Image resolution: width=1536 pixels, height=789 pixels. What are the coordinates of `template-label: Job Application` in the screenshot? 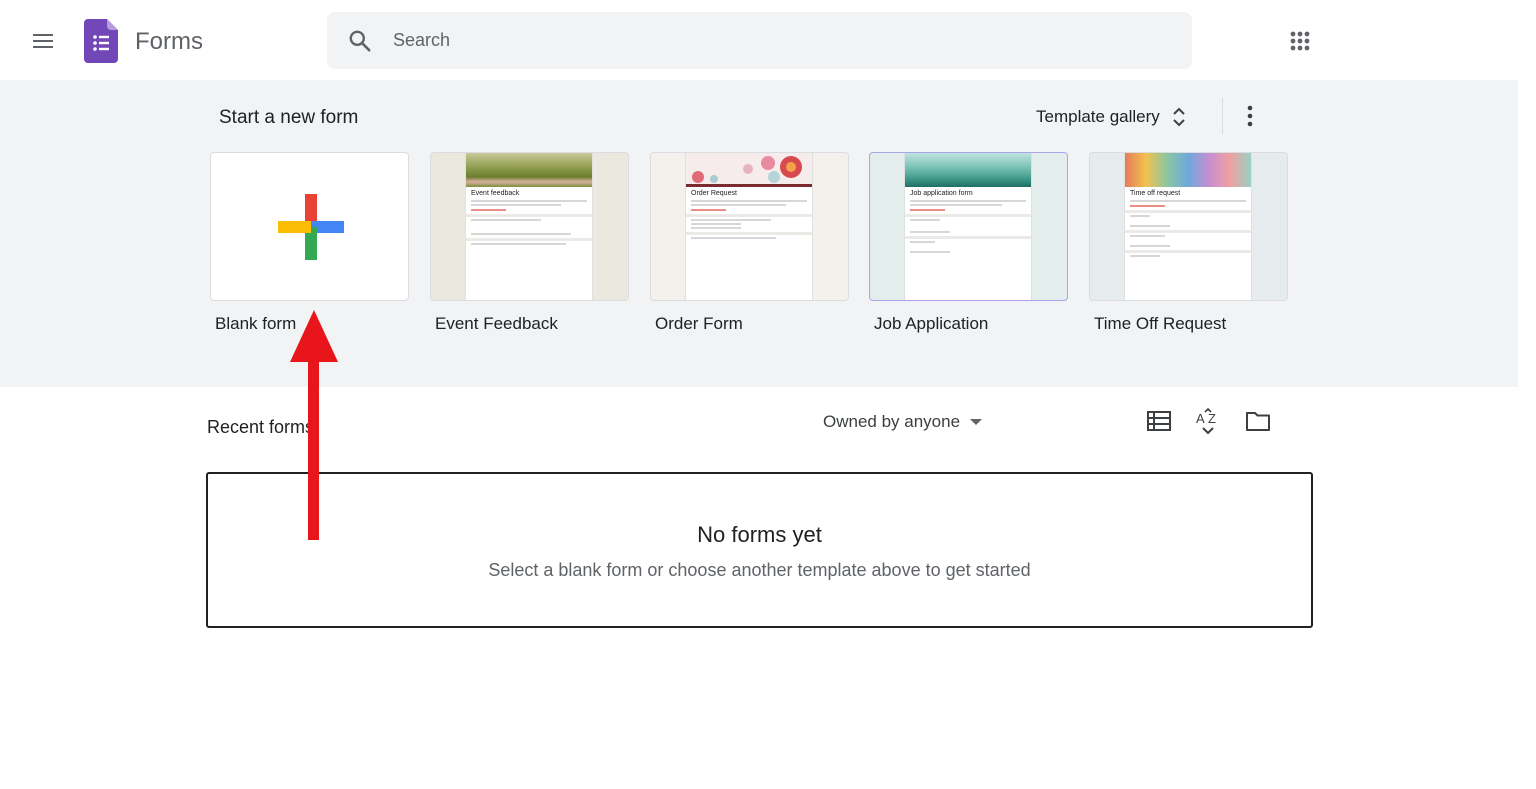 It's located at (931, 323).